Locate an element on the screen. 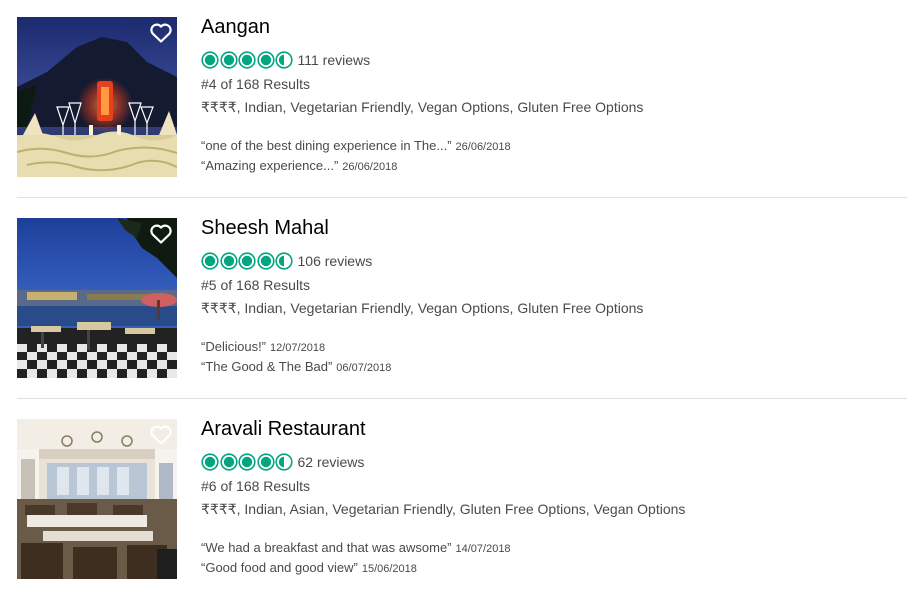 The height and width of the screenshot is (591, 907). rating-row: 106 reviews is located at coordinates (286, 261).